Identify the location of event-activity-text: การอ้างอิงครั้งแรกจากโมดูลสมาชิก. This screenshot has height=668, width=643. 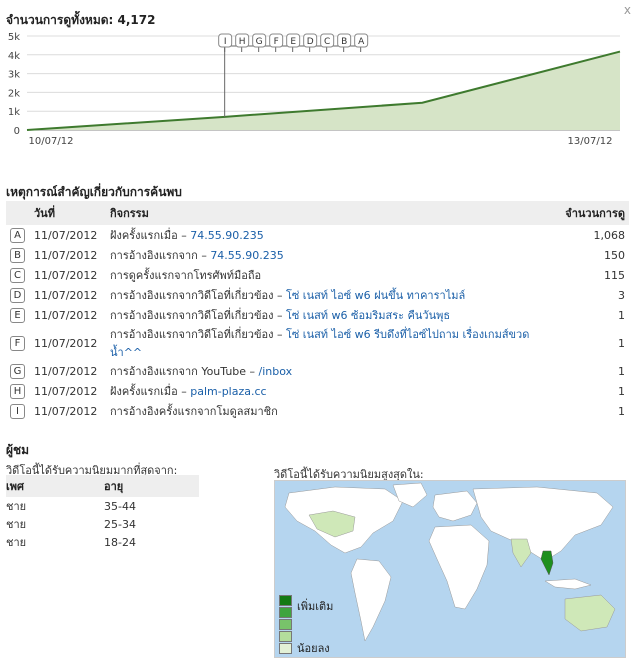
(194, 411).